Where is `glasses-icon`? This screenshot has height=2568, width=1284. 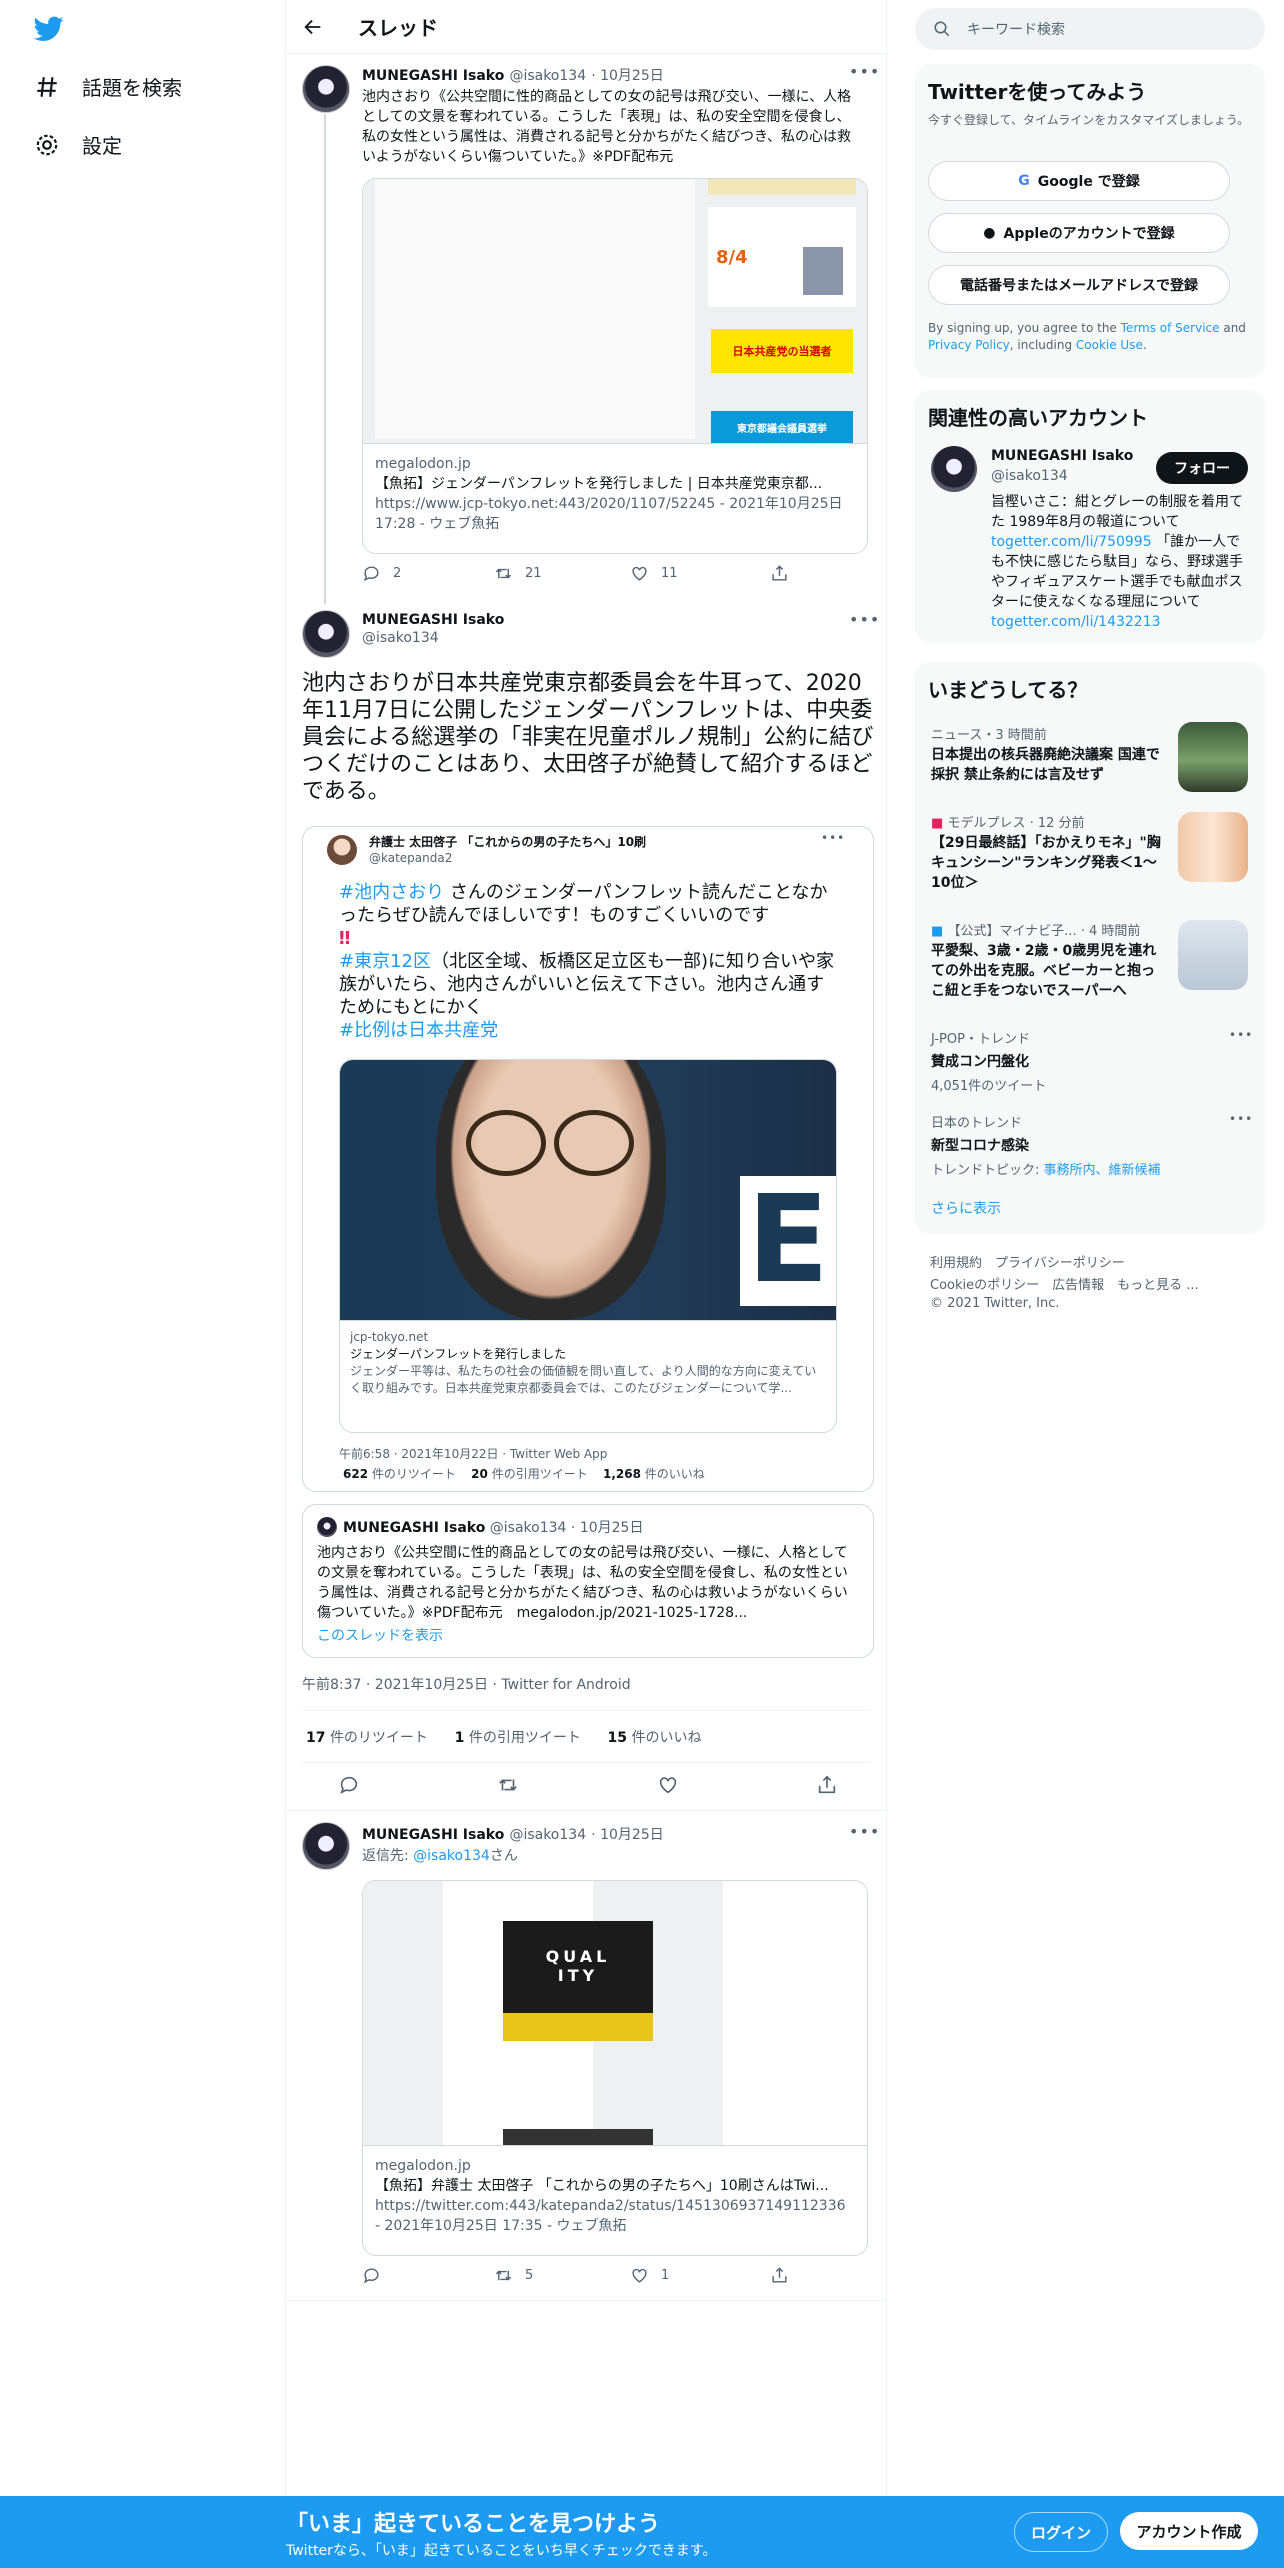
glasses-icon is located at coordinates (594, 1143).